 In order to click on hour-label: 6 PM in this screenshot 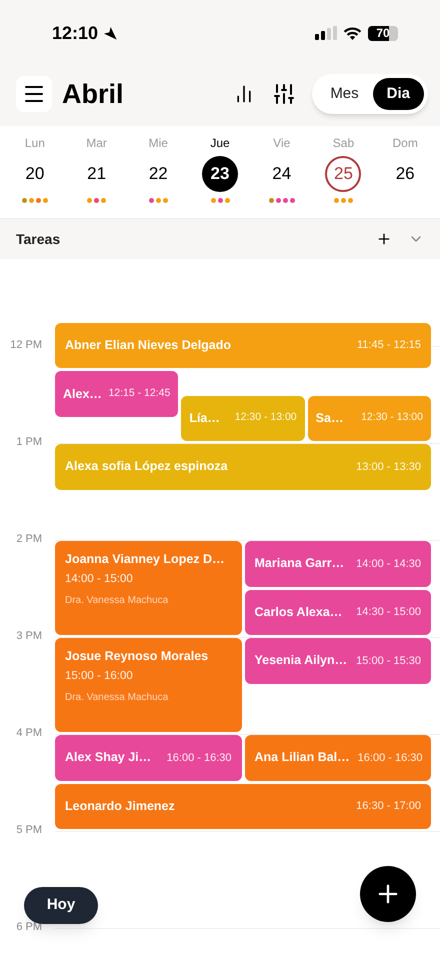, I will do `click(28, 927)`.